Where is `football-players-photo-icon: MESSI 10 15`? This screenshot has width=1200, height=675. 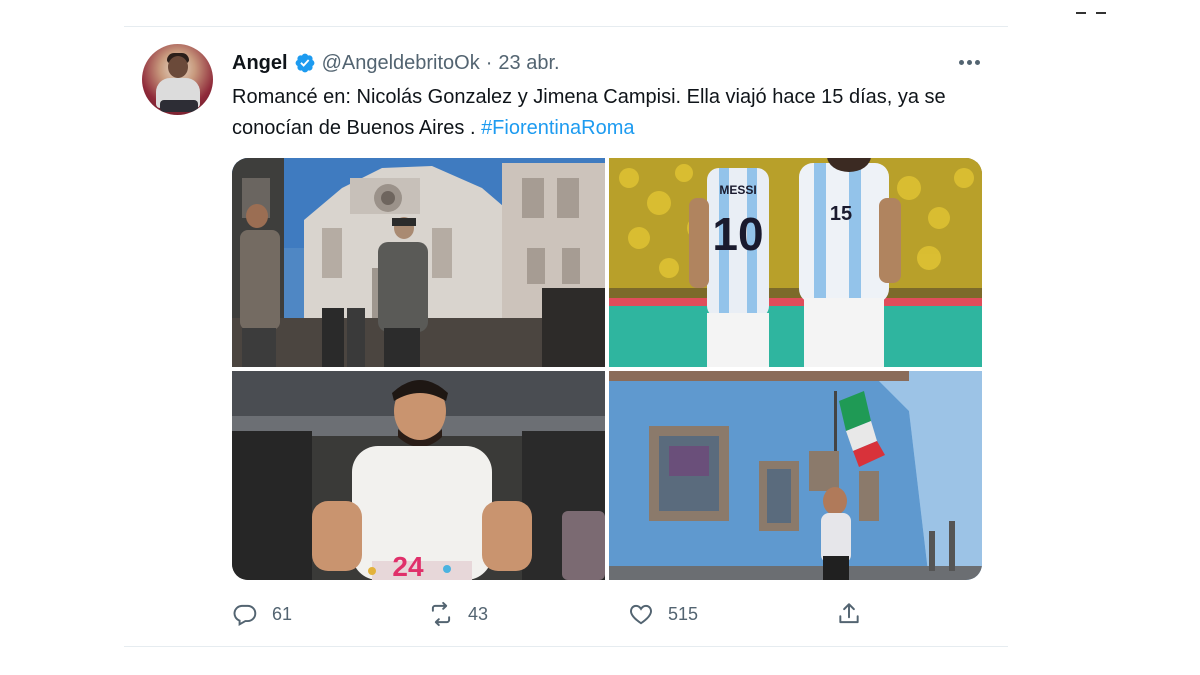
football-players-photo-icon: MESSI 10 15 is located at coordinates (795, 262).